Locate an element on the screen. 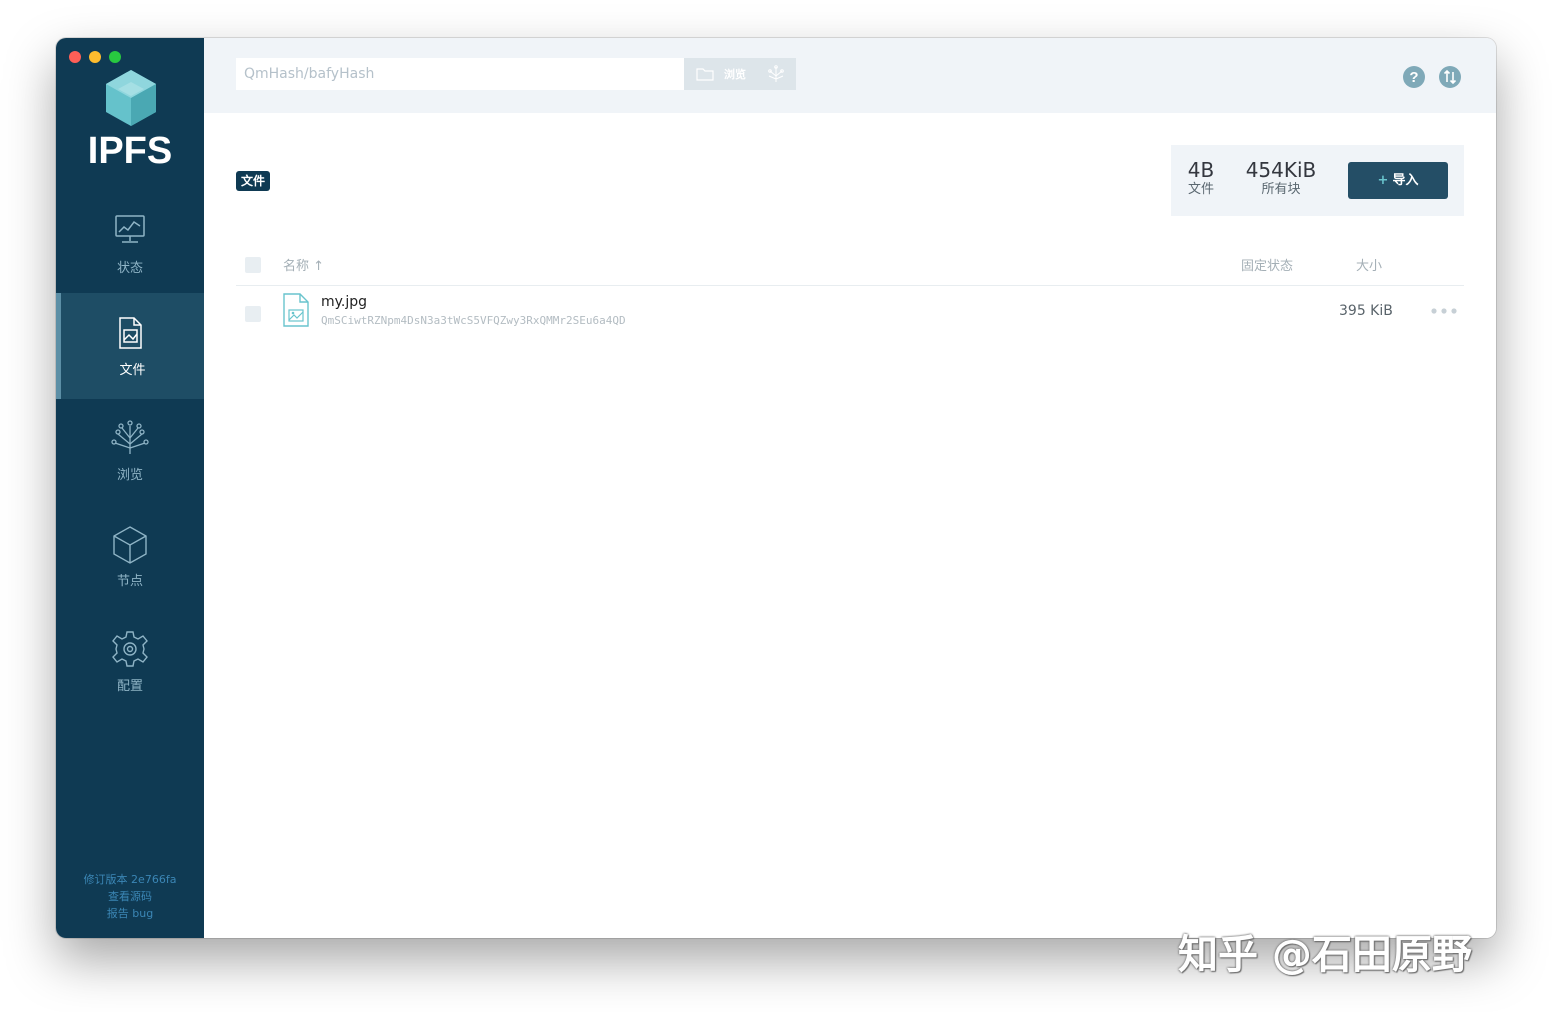 This screenshot has width=1552, height=1012. sidebar-item-status: 状态 is located at coordinates (130, 244).